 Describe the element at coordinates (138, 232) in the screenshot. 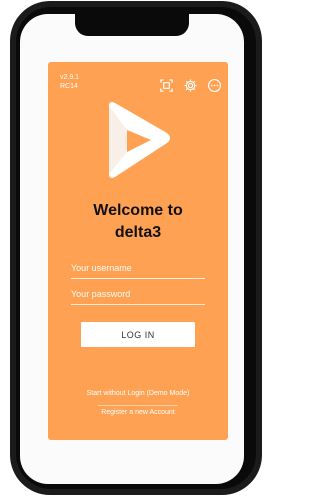

I see `welcome-line-2: delta3` at that location.